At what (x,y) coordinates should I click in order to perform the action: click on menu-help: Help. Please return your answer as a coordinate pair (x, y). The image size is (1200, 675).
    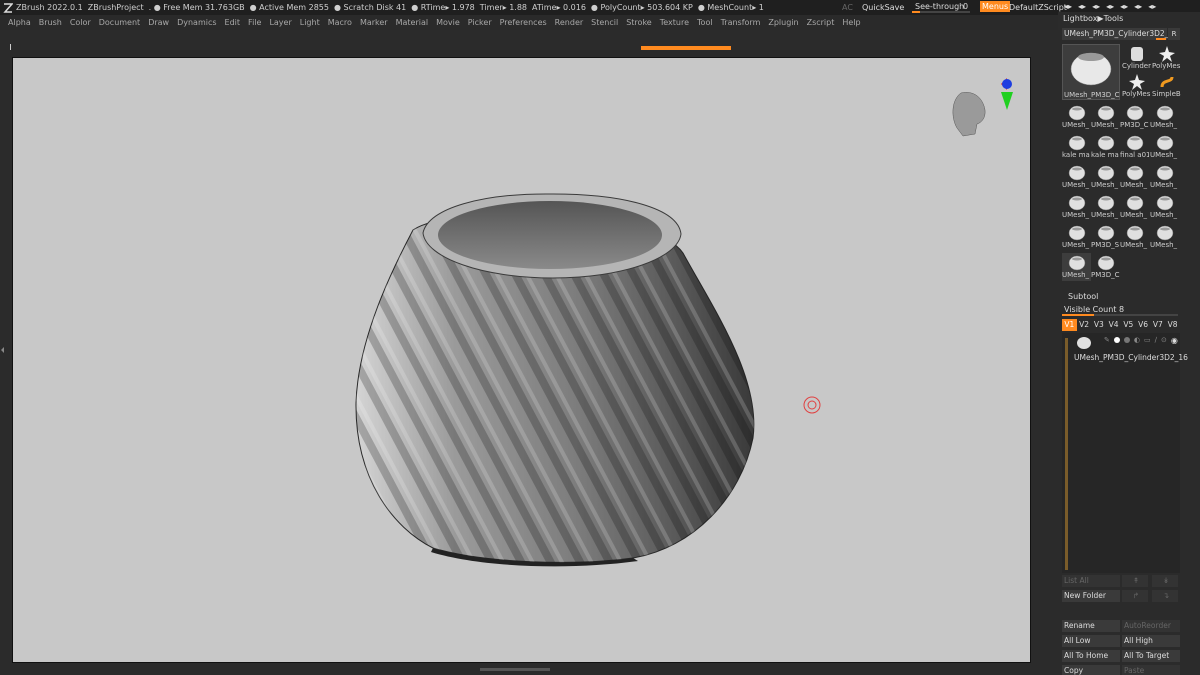
    Looking at the image, I should click on (851, 22).